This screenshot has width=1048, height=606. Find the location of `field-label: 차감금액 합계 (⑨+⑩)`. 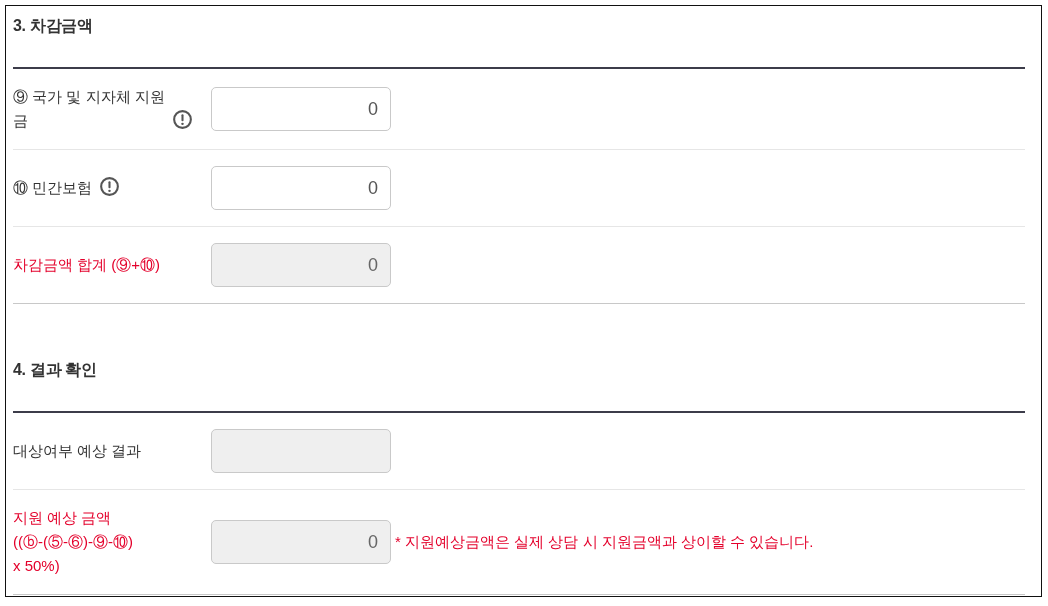

field-label: 차감금액 합계 (⑨+⑩) is located at coordinates (87, 265).